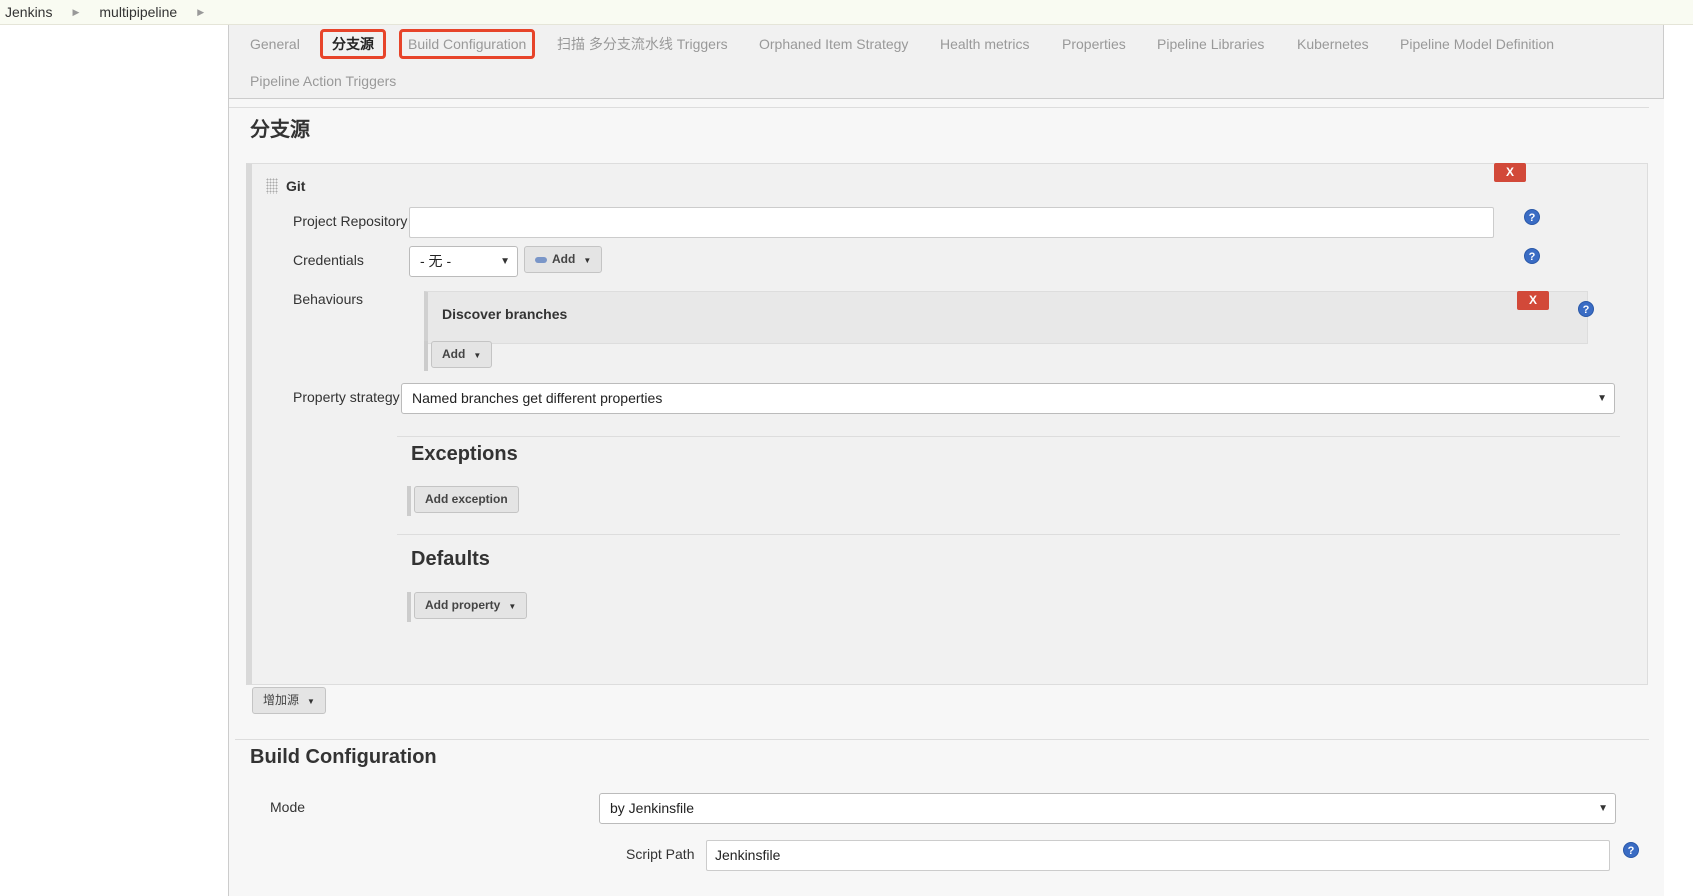  I want to click on add-behaviour-button: Add ▼, so click(462, 354).